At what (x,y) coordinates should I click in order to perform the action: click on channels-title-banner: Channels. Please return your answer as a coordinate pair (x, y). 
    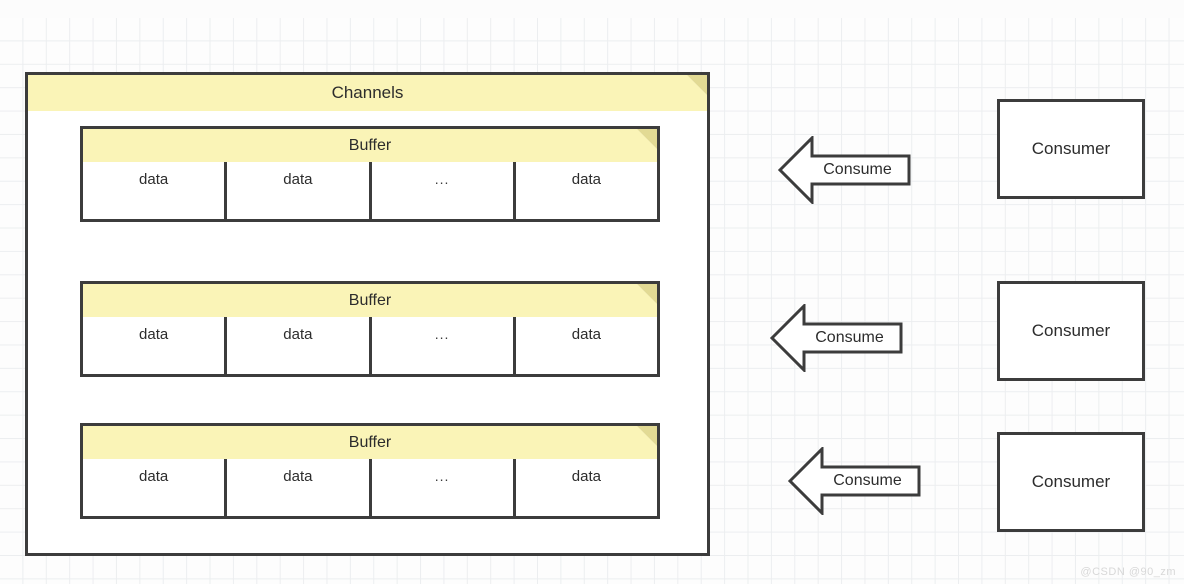
    Looking at the image, I should click on (367, 93).